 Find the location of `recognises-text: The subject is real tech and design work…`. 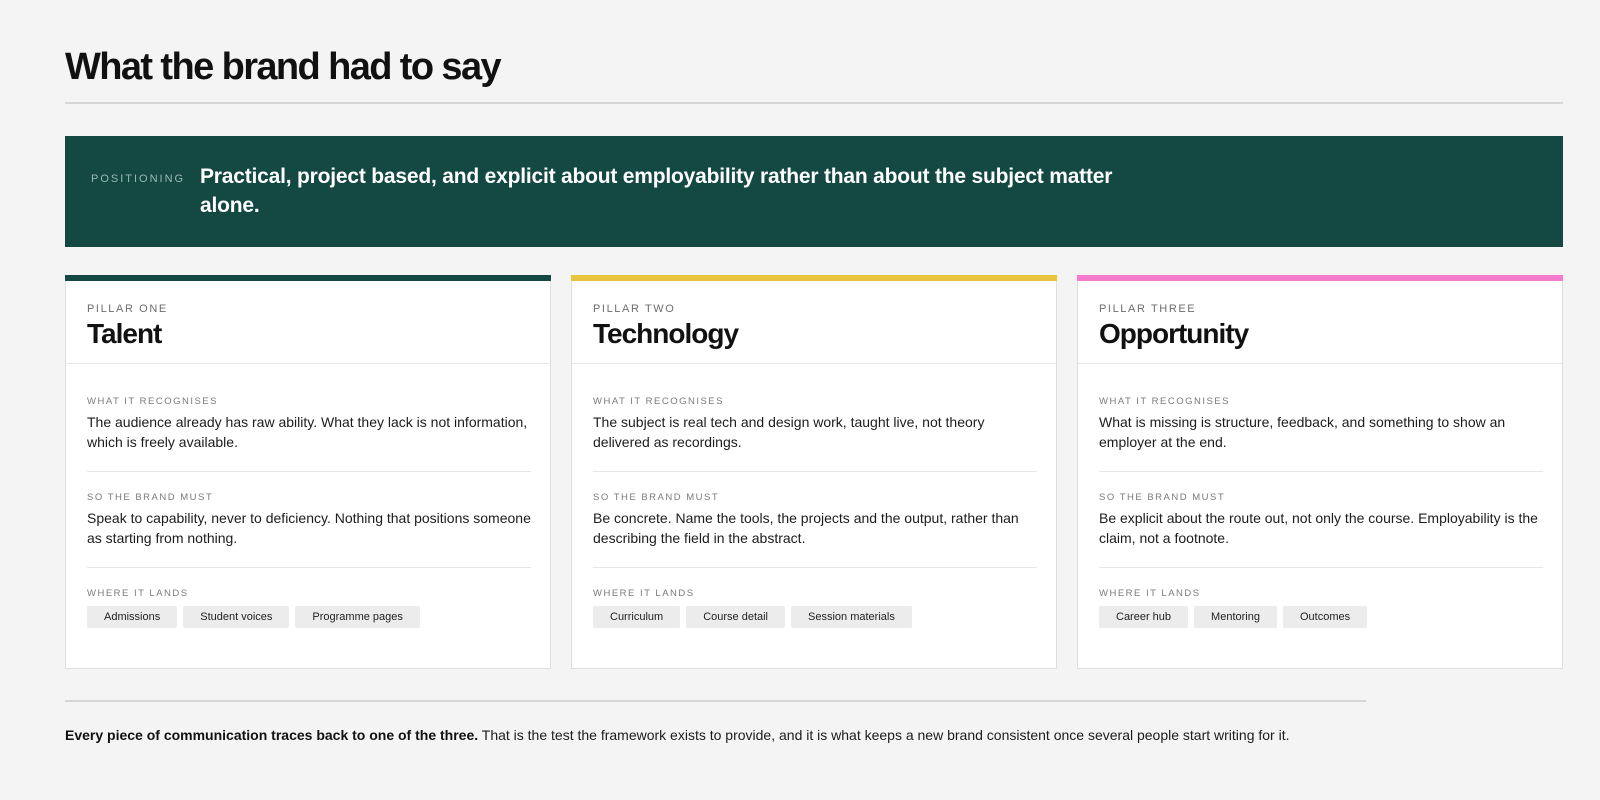

recognises-text: The subject is real tech and design work… is located at coordinates (789, 432).